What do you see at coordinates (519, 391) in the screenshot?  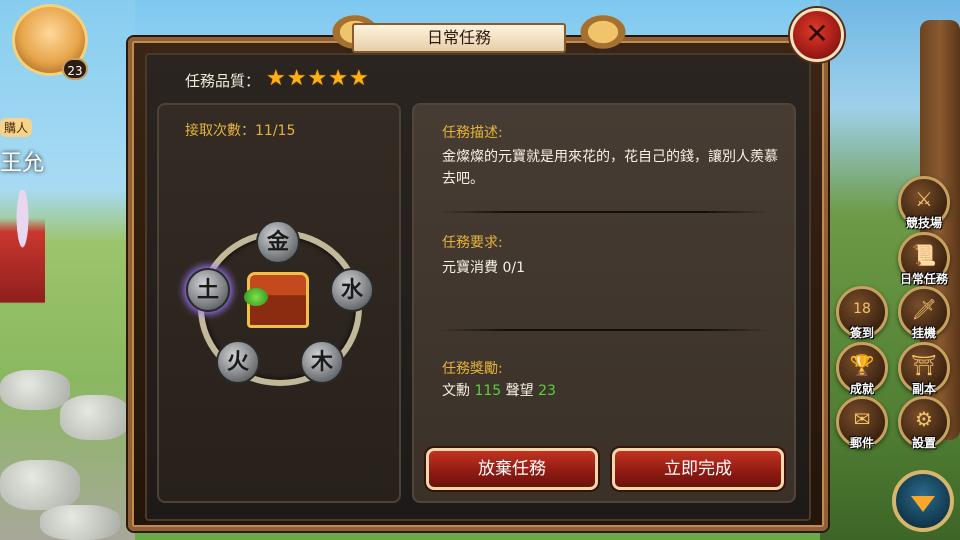 I see `reward-item2-name: 聲望` at bounding box center [519, 391].